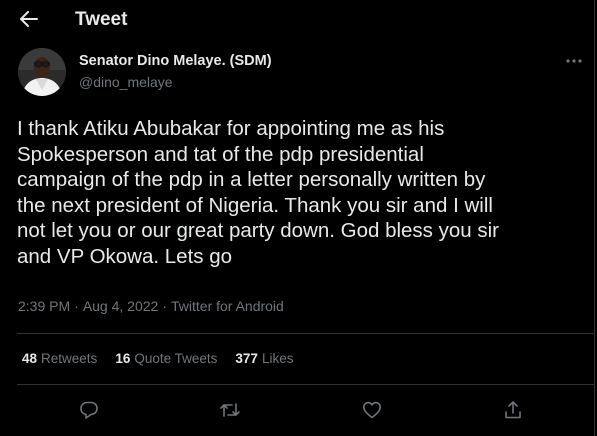 This screenshot has height=436, width=597. I want to click on share-icon, so click(513, 410).